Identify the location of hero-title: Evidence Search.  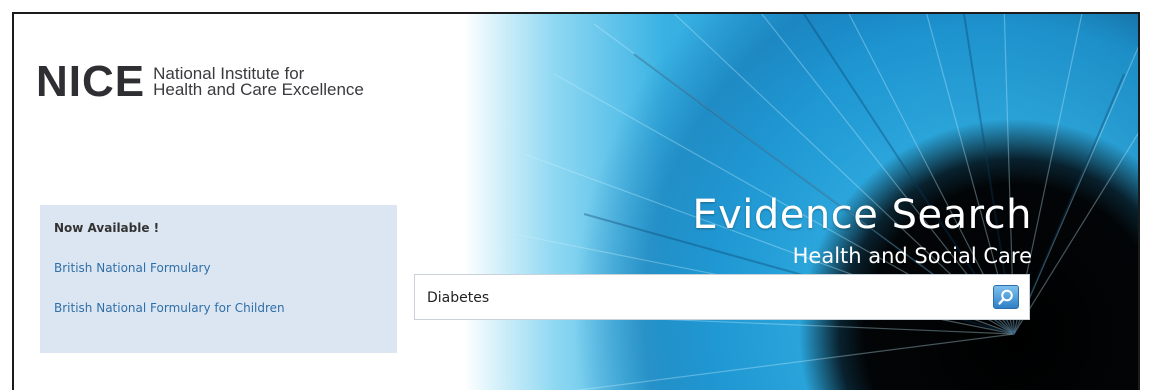
(862, 215).